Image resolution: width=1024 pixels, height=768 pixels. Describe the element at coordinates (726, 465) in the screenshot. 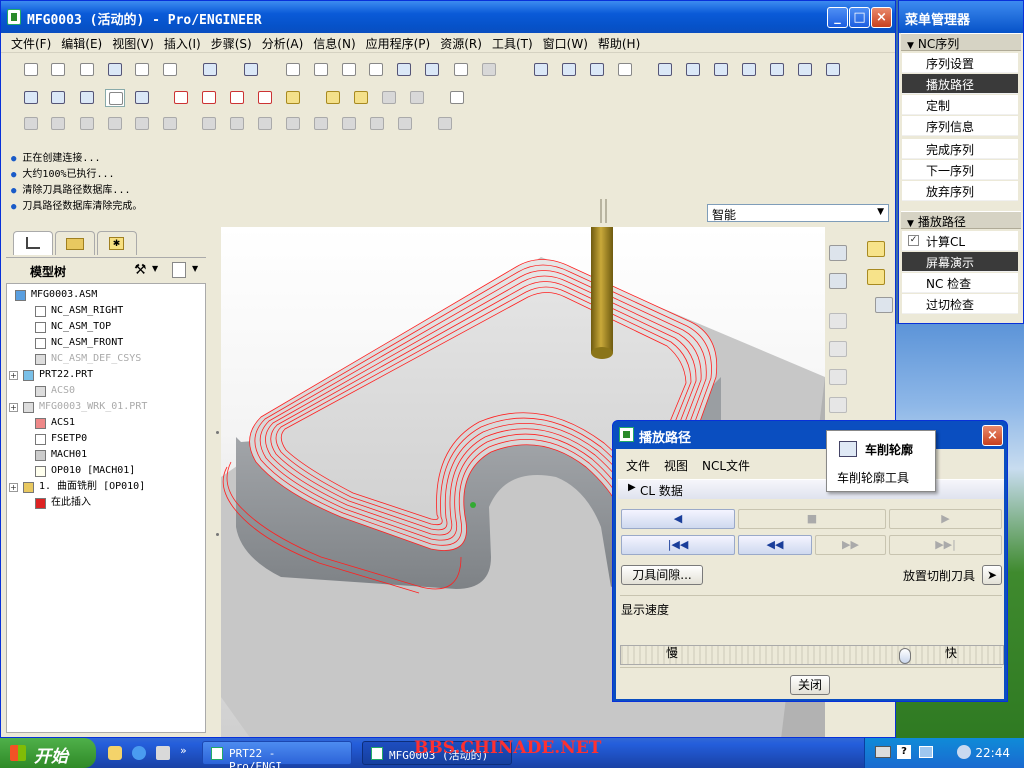

I see `dialog-menu-ncl-file: NCL文件` at that location.